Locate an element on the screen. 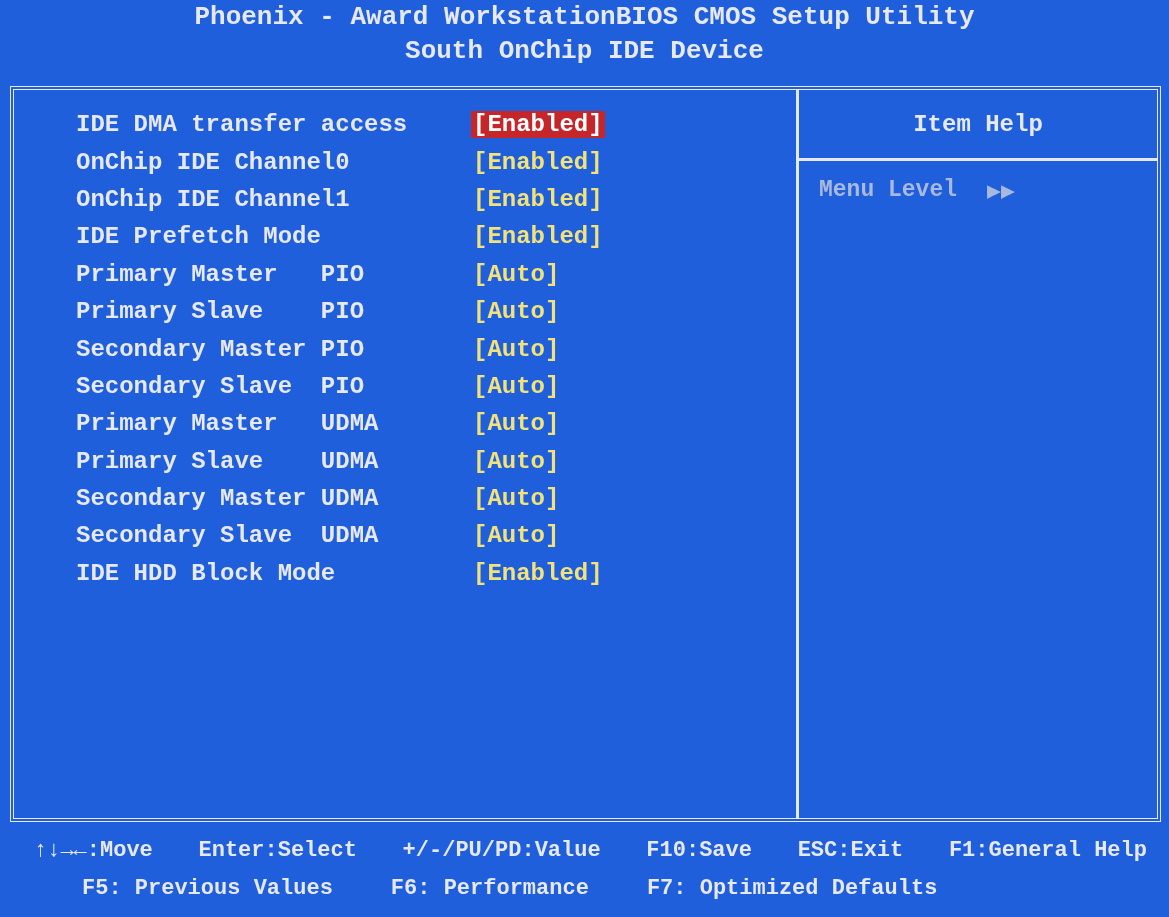 Image resolution: width=1169 pixels, height=917 pixels. menu-level-marker: ▶▶ is located at coordinates (1001, 191).